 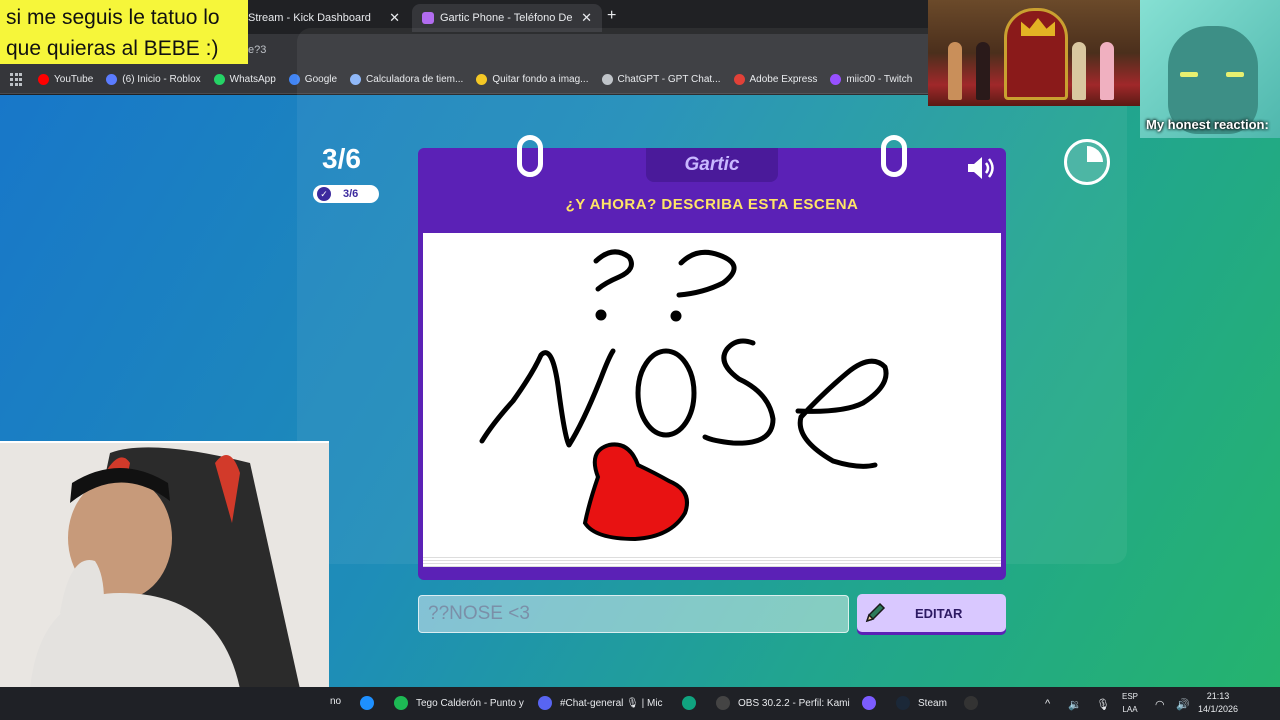 I want to click on drawing-strokes, so click(x=684, y=395).